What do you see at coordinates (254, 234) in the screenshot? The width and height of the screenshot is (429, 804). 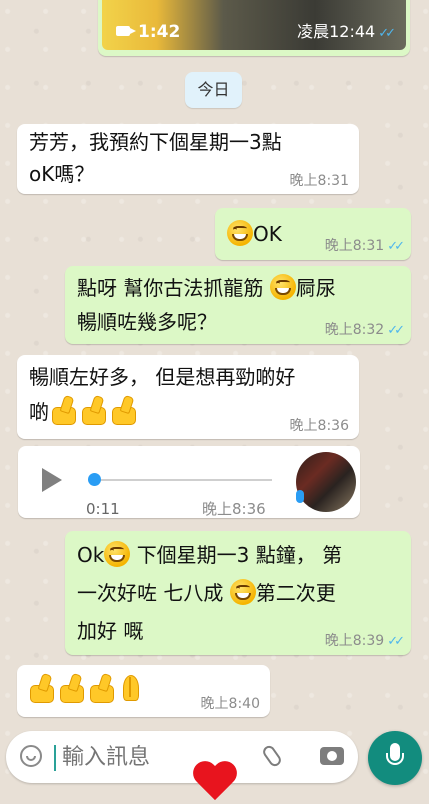 I see `message-text: OK` at bounding box center [254, 234].